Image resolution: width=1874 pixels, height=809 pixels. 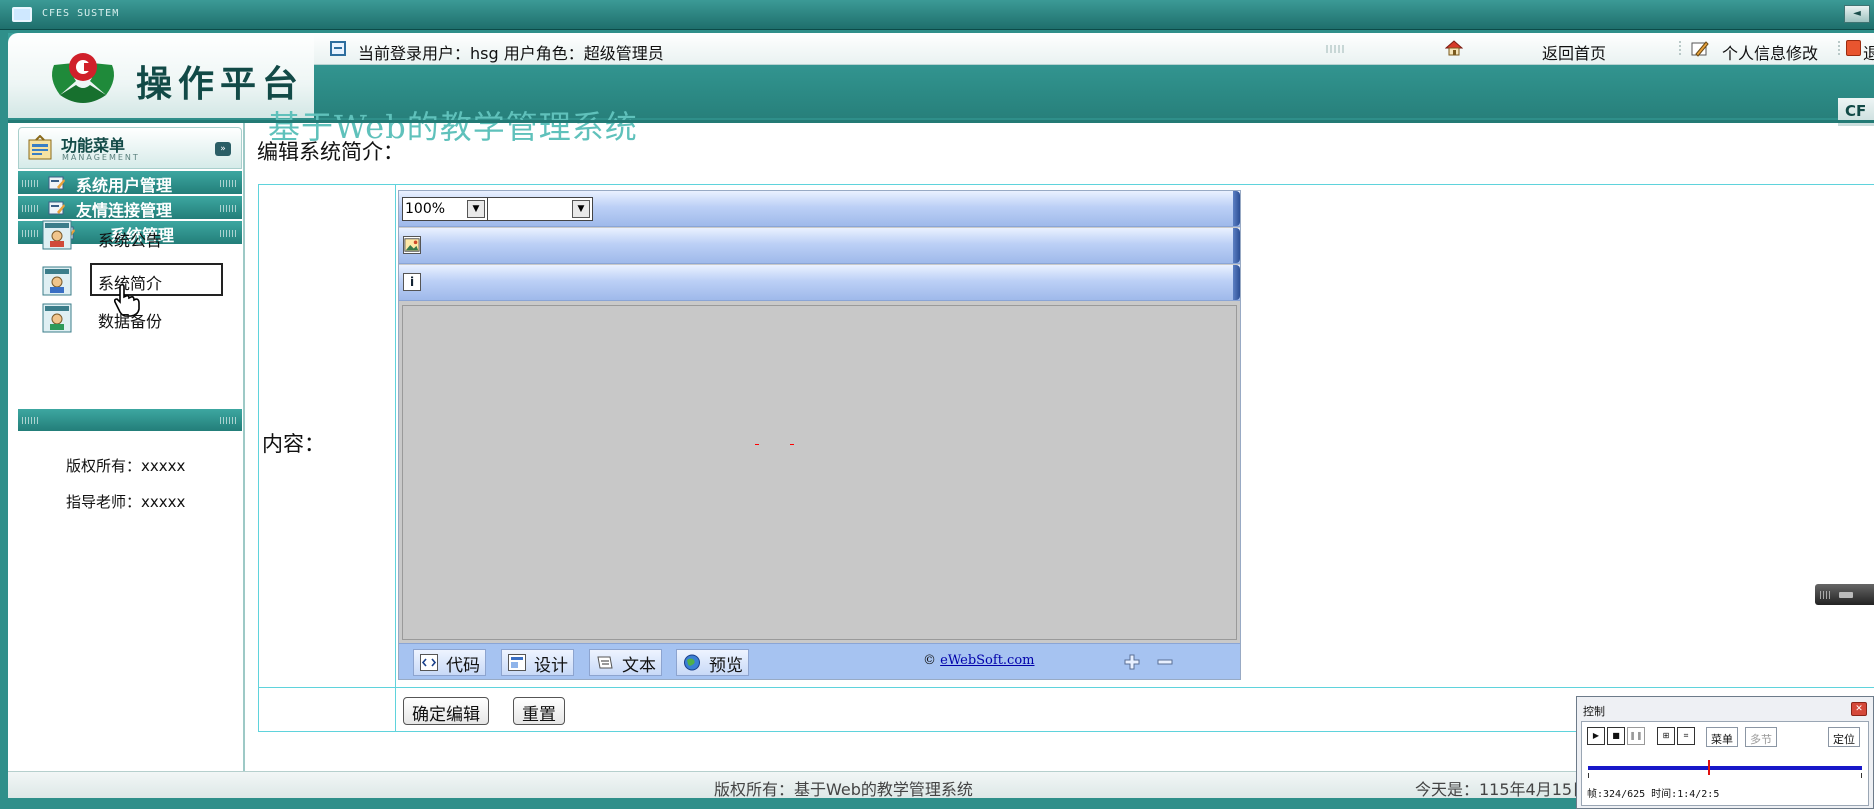 I want to click on window-scroll-button: ◄, so click(x=1857, y=14).